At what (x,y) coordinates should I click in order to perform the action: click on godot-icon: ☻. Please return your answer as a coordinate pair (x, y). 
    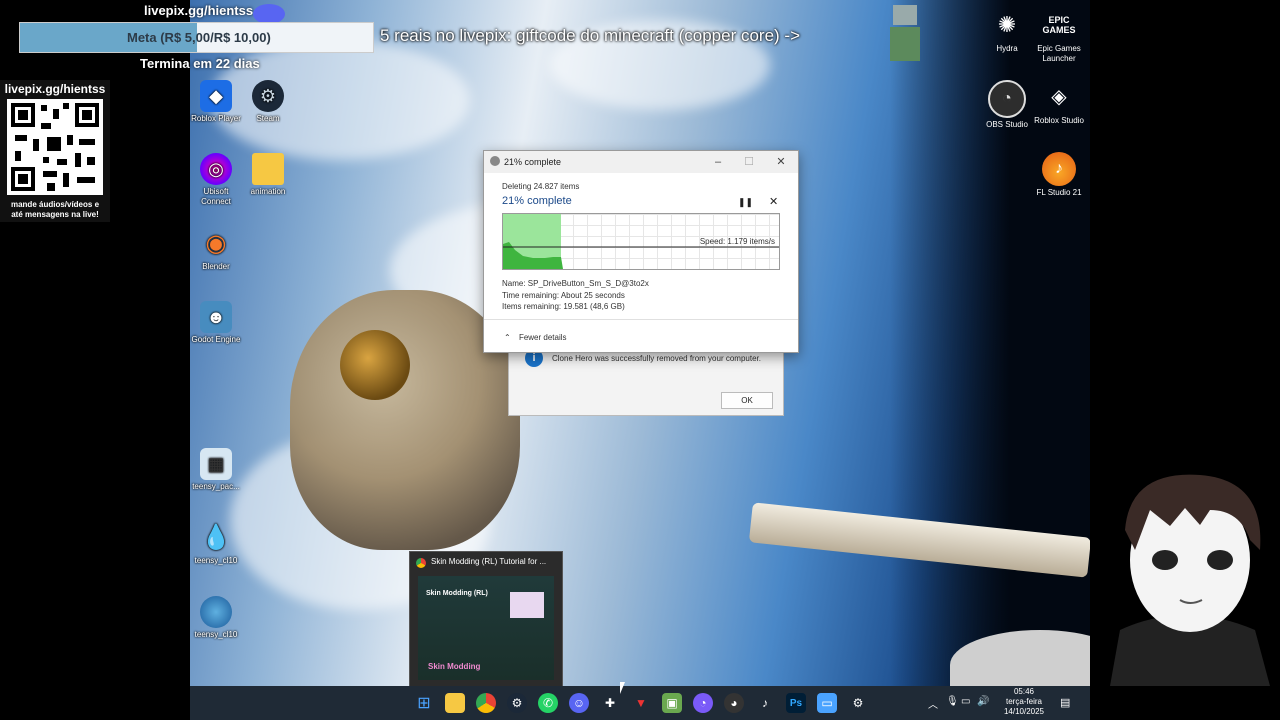
    Looking at the image, I should click on (216, 317).